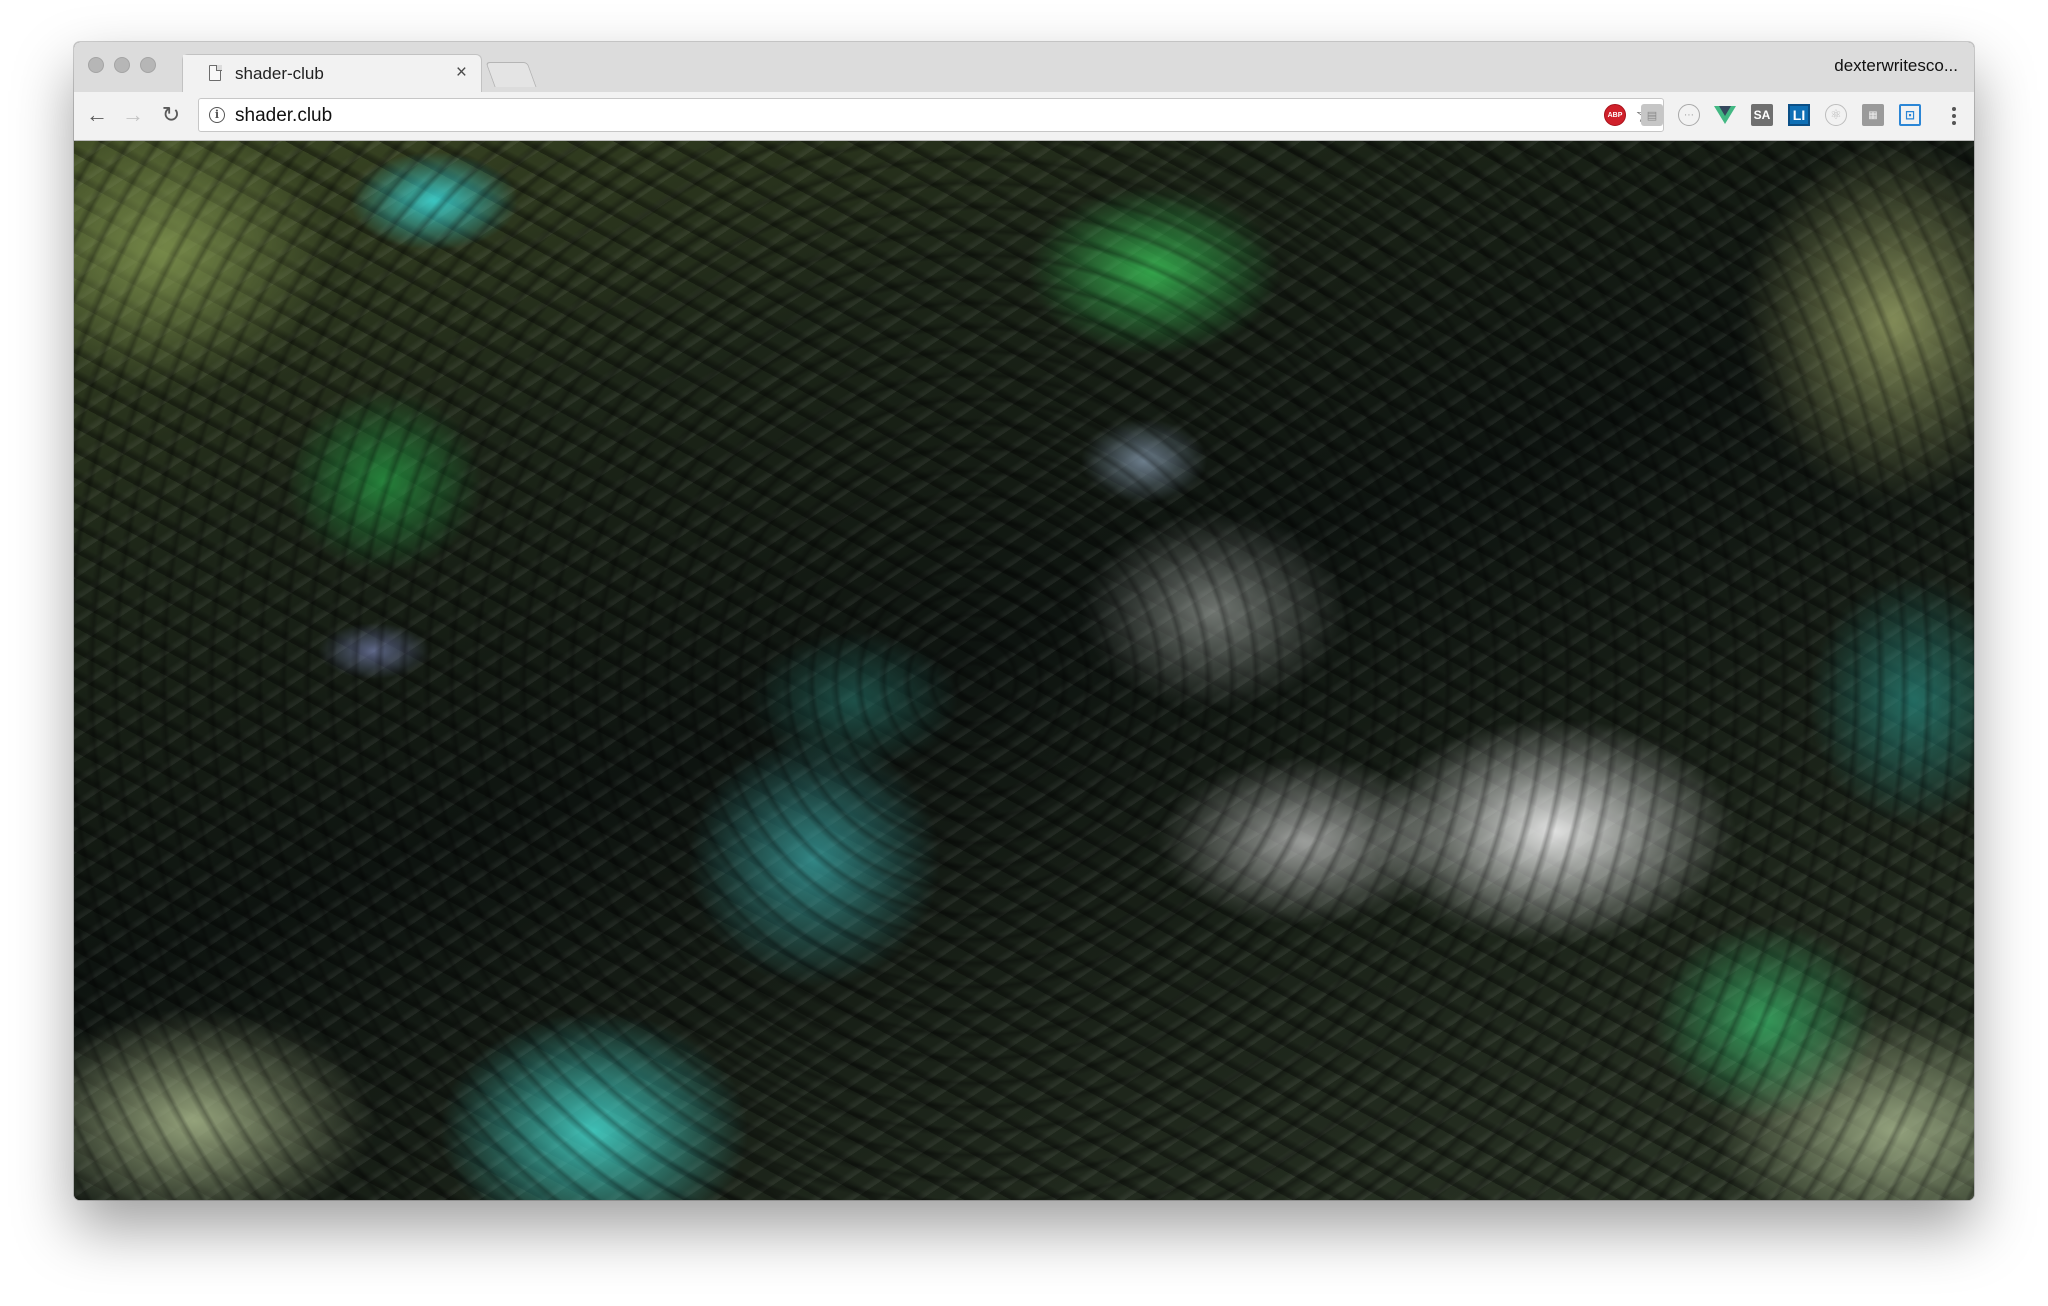  I want to click on sa-label: SA, so click(1762, 115).